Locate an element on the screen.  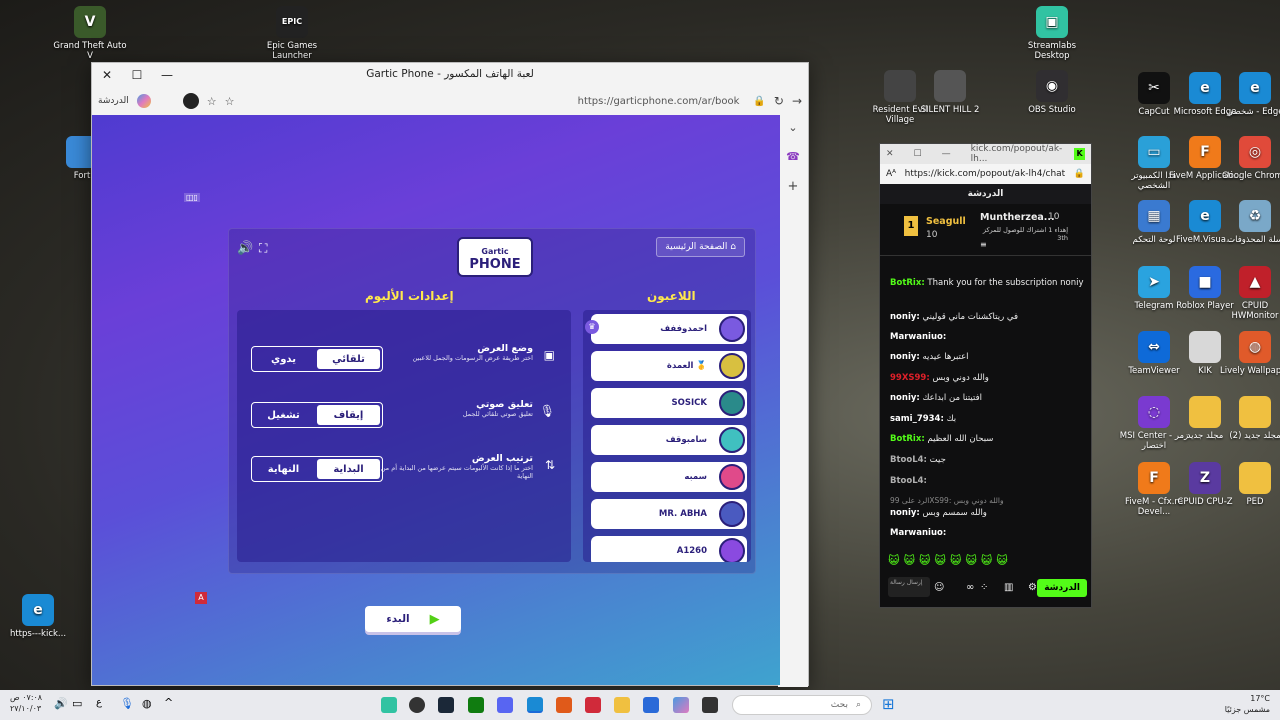
setting-option-on: البداية is located at coordinates (348, 469).